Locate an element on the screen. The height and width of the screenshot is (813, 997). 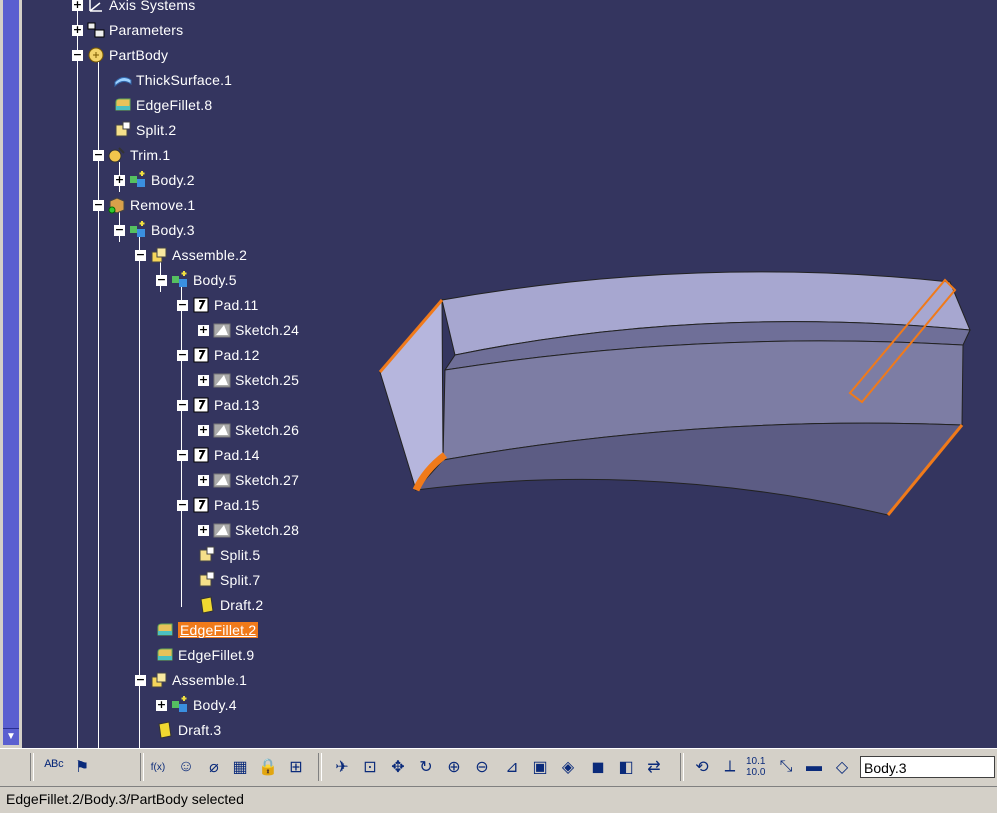
layer-icon: ◇ is located at coordinates (842, 767).